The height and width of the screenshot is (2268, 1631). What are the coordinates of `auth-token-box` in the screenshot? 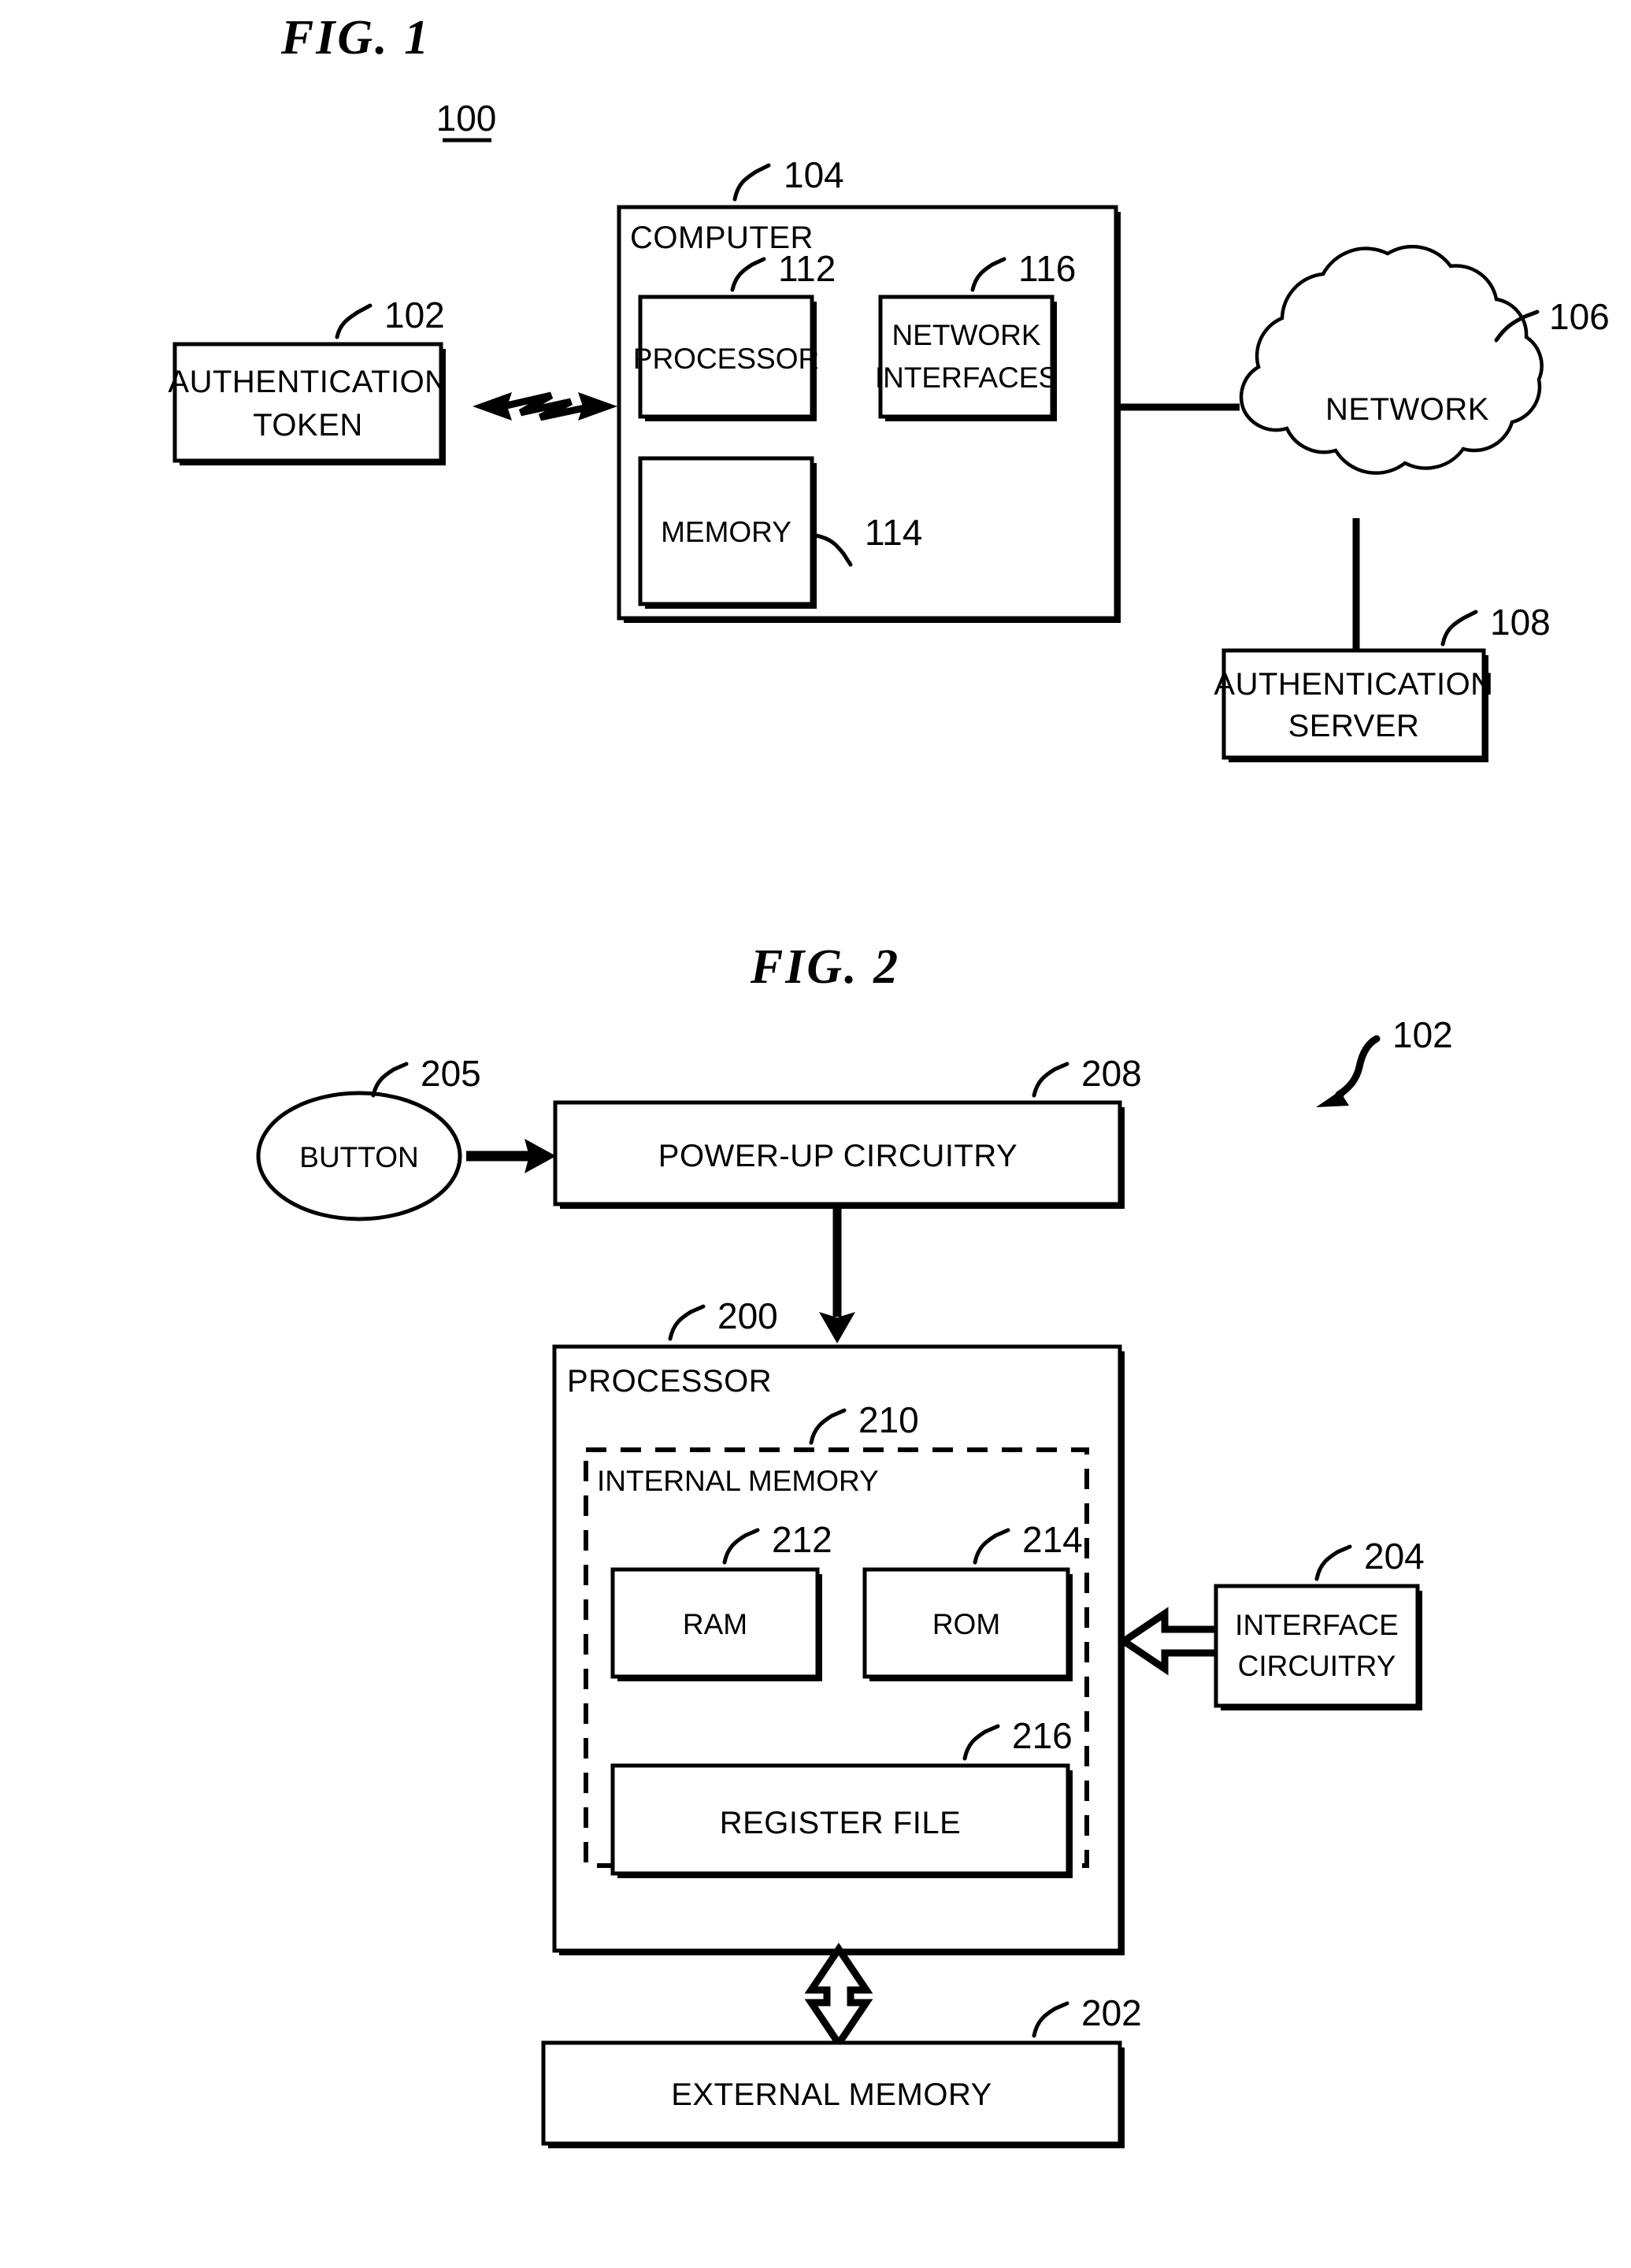 It's located at (307, 402).